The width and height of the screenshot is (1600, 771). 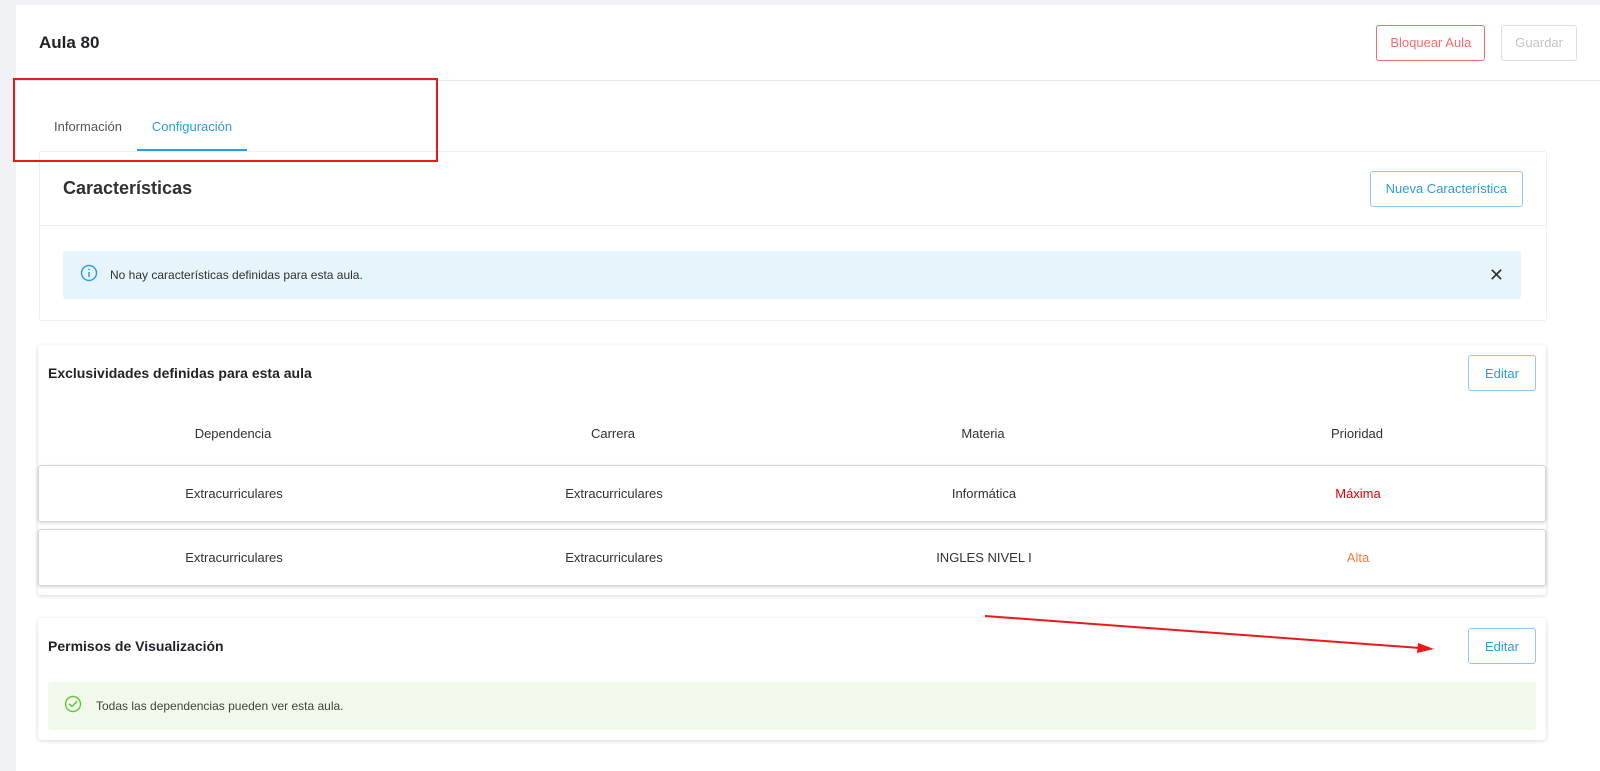 What do you see at coordinates (1358, 493) in the screenshot?
I see `cell-prioridad: Máxima` at bounding box center [1358, 493].